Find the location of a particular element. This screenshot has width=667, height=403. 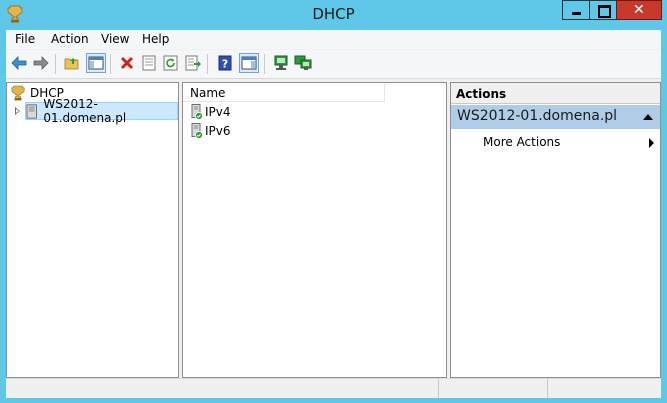

list-item-ipv6: IPv6 is located at coordinates (211, 131).